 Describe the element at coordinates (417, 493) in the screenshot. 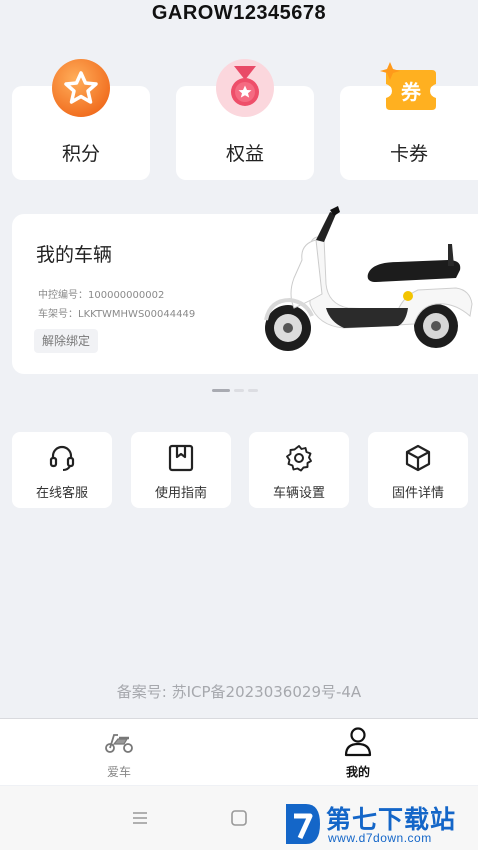

I see `firmware-details-label: 固件详情` at that location.